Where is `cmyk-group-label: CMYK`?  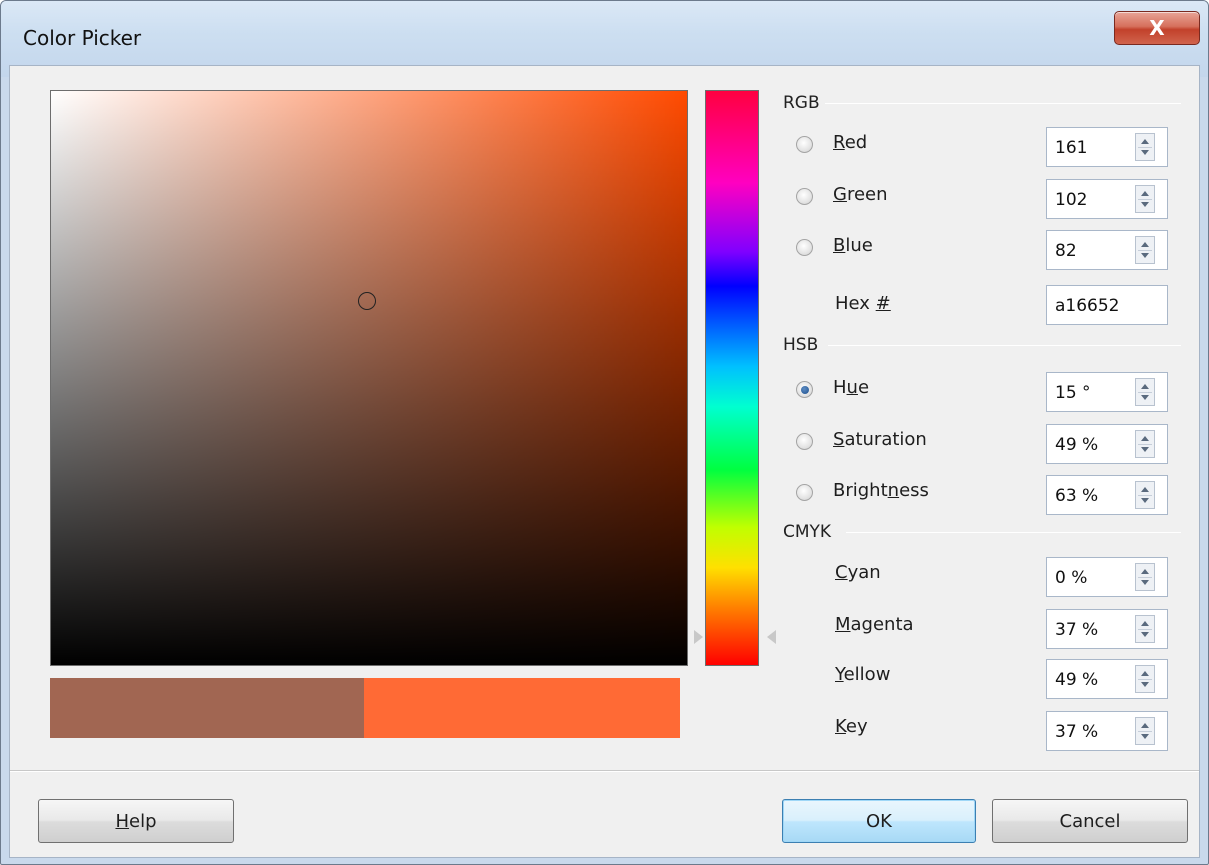
cmyk-group-label: CMYK is located at coordinates (807, 532).